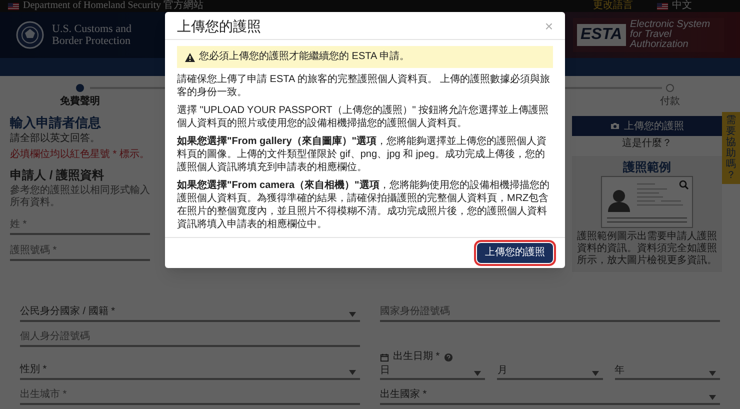 The image size is (740, 409). Describe the element at coordinates (30, 35) in the screenshot. I see `seal-icon` at that location.